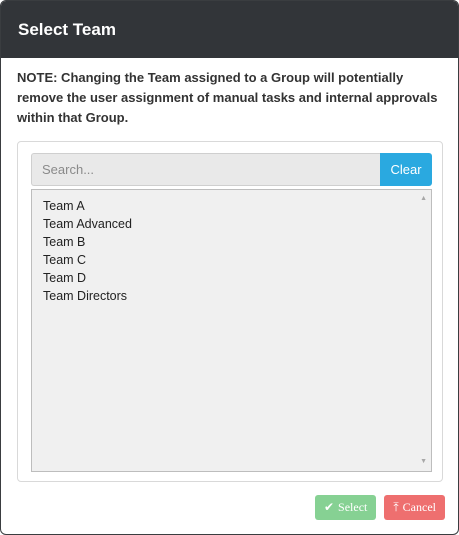 This screenshot has height=535, width=459. Describe the element at coordinates (423, 199) in the screenshot. I see `scroll-up-arrow-icon: ▲` at that location.